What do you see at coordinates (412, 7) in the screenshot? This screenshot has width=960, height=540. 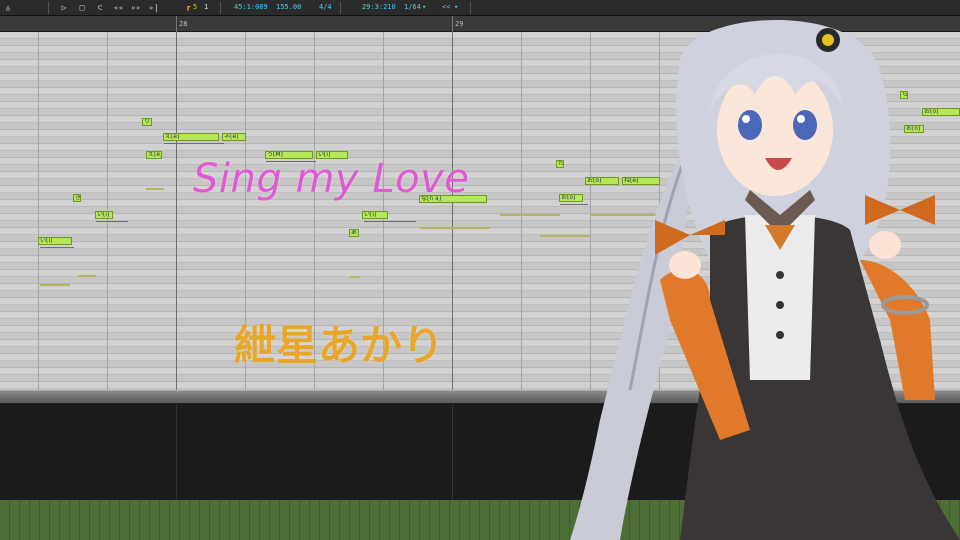 I see `quantize-select: 1/64` at bounding box center [412, 7].